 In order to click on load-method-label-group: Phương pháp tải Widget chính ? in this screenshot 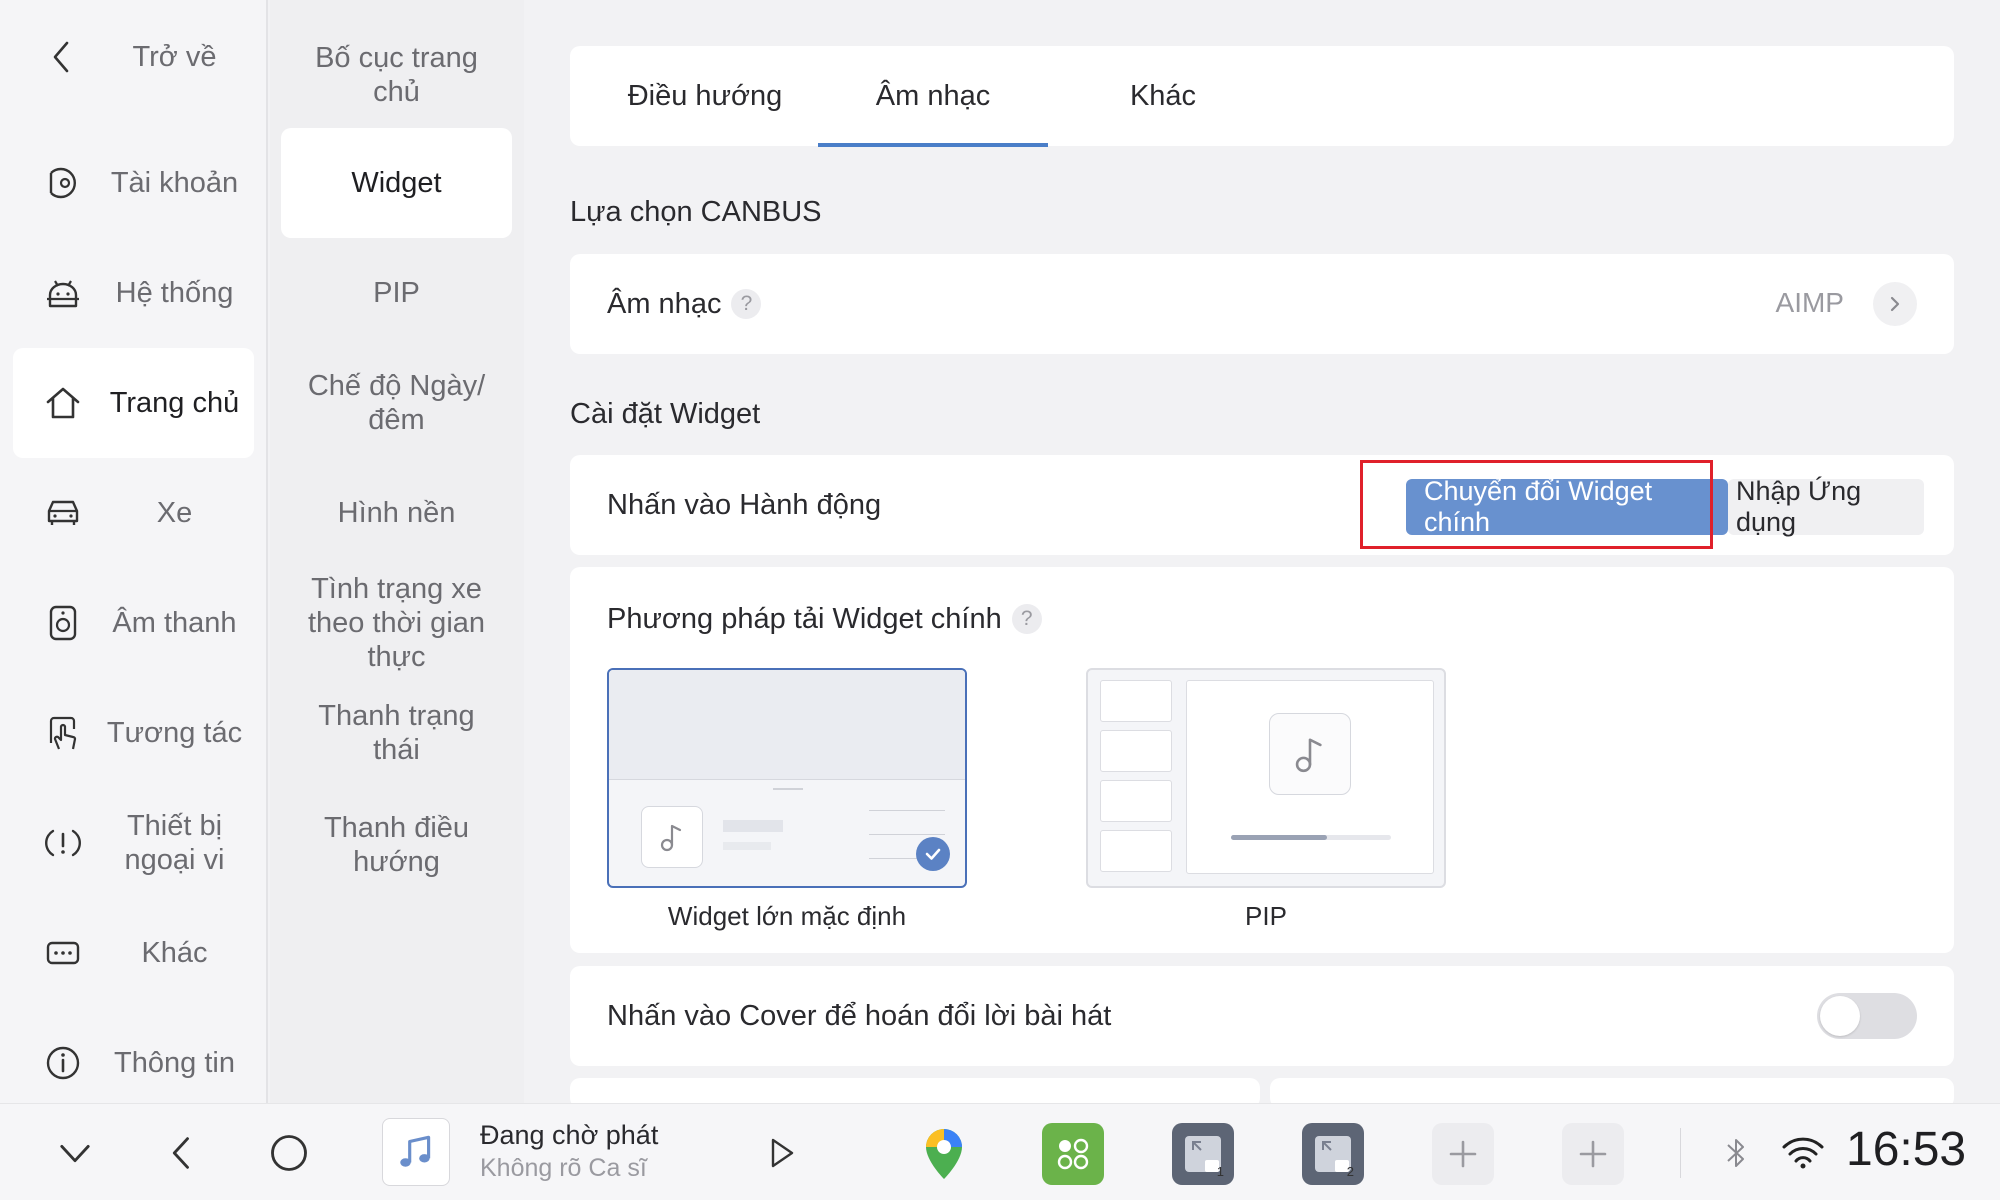, I will do `click(824, 619)`.